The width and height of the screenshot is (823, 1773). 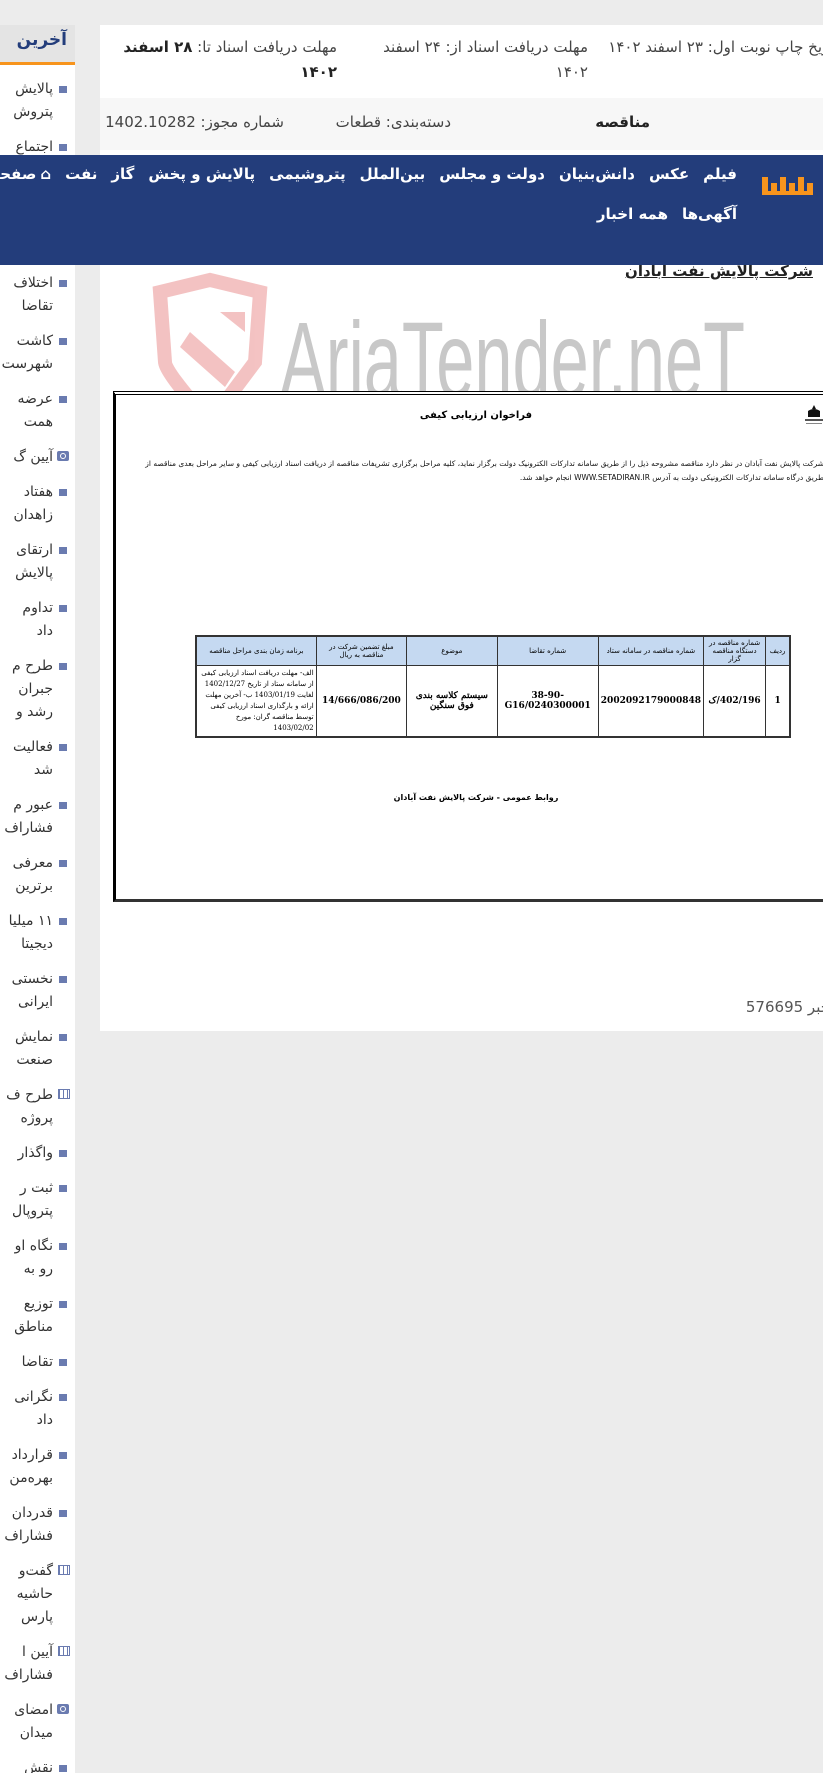 What do you see at coordinates (37, 1722) in the screenshot?
I see `sidebar-news-item: امضای میدان` at bounding box center [37, 1722].